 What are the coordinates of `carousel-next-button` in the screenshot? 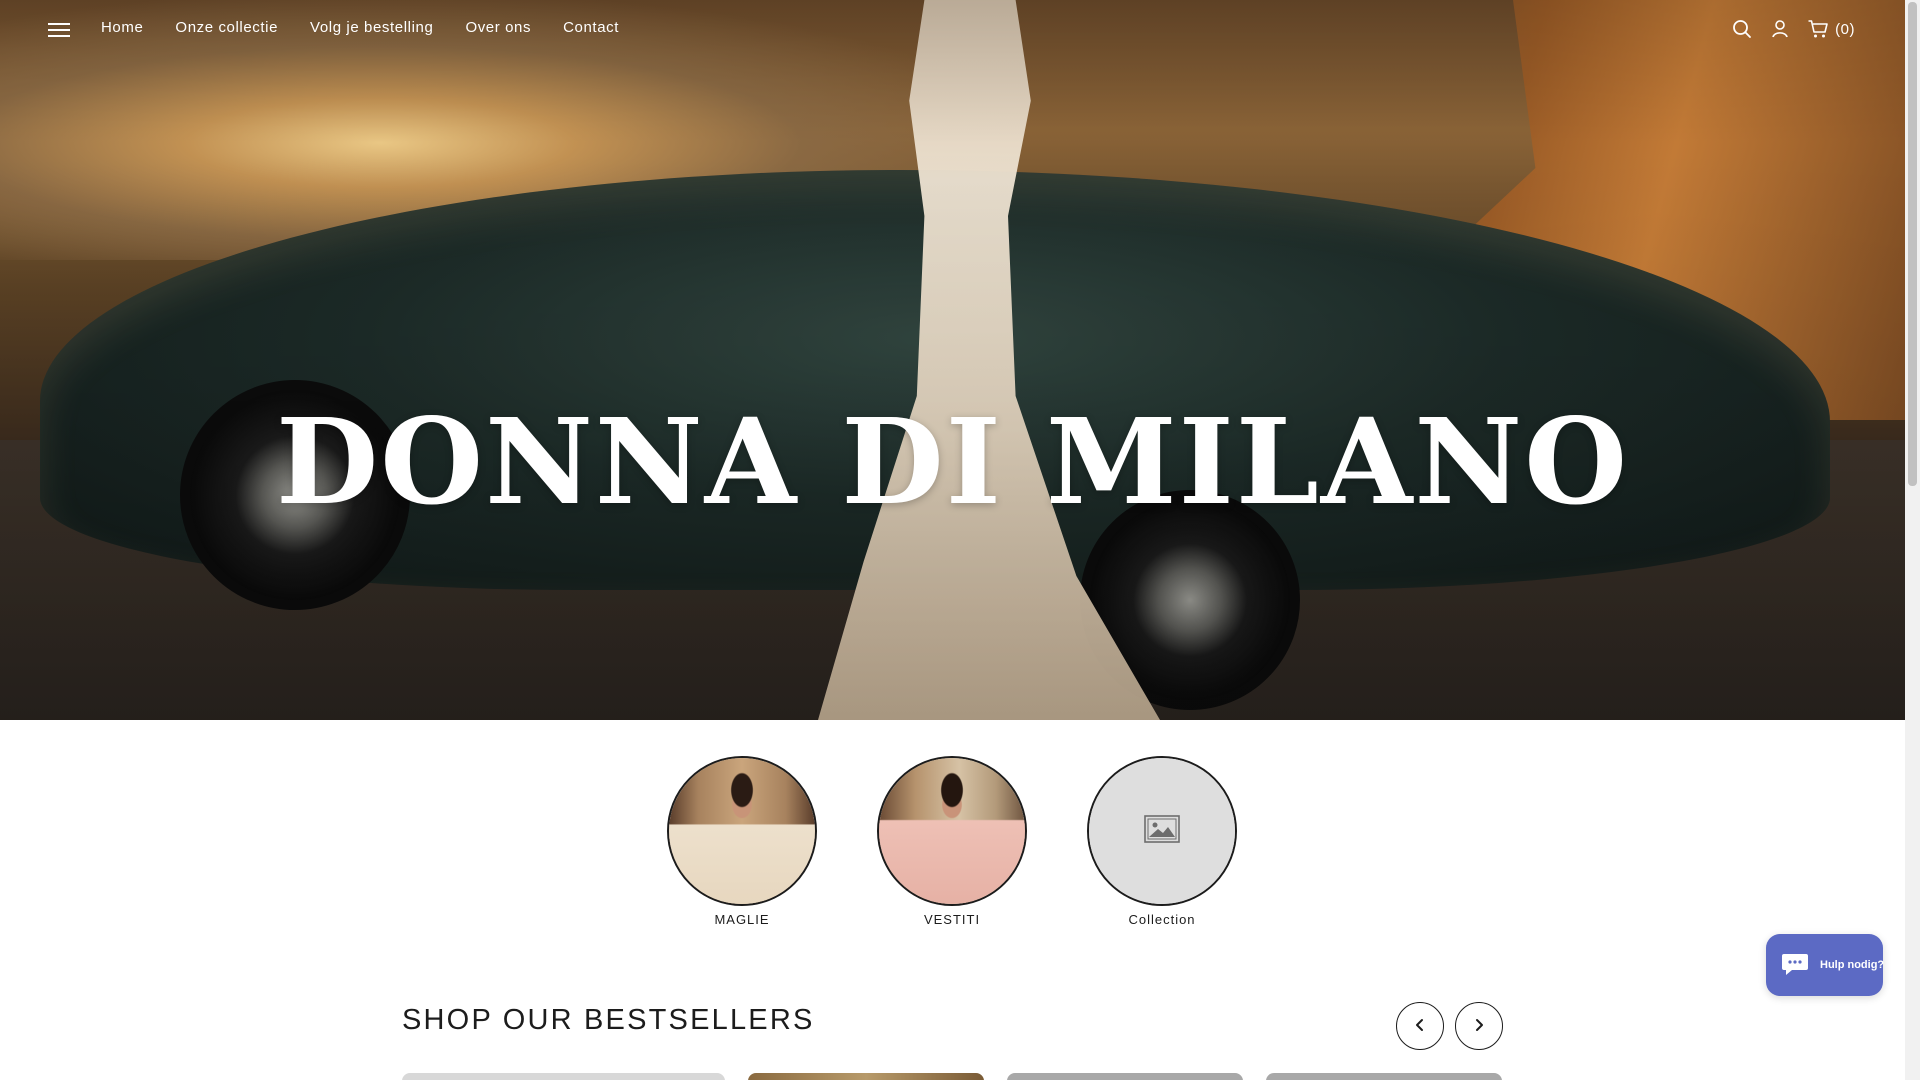 It's located at (1479, 1026).